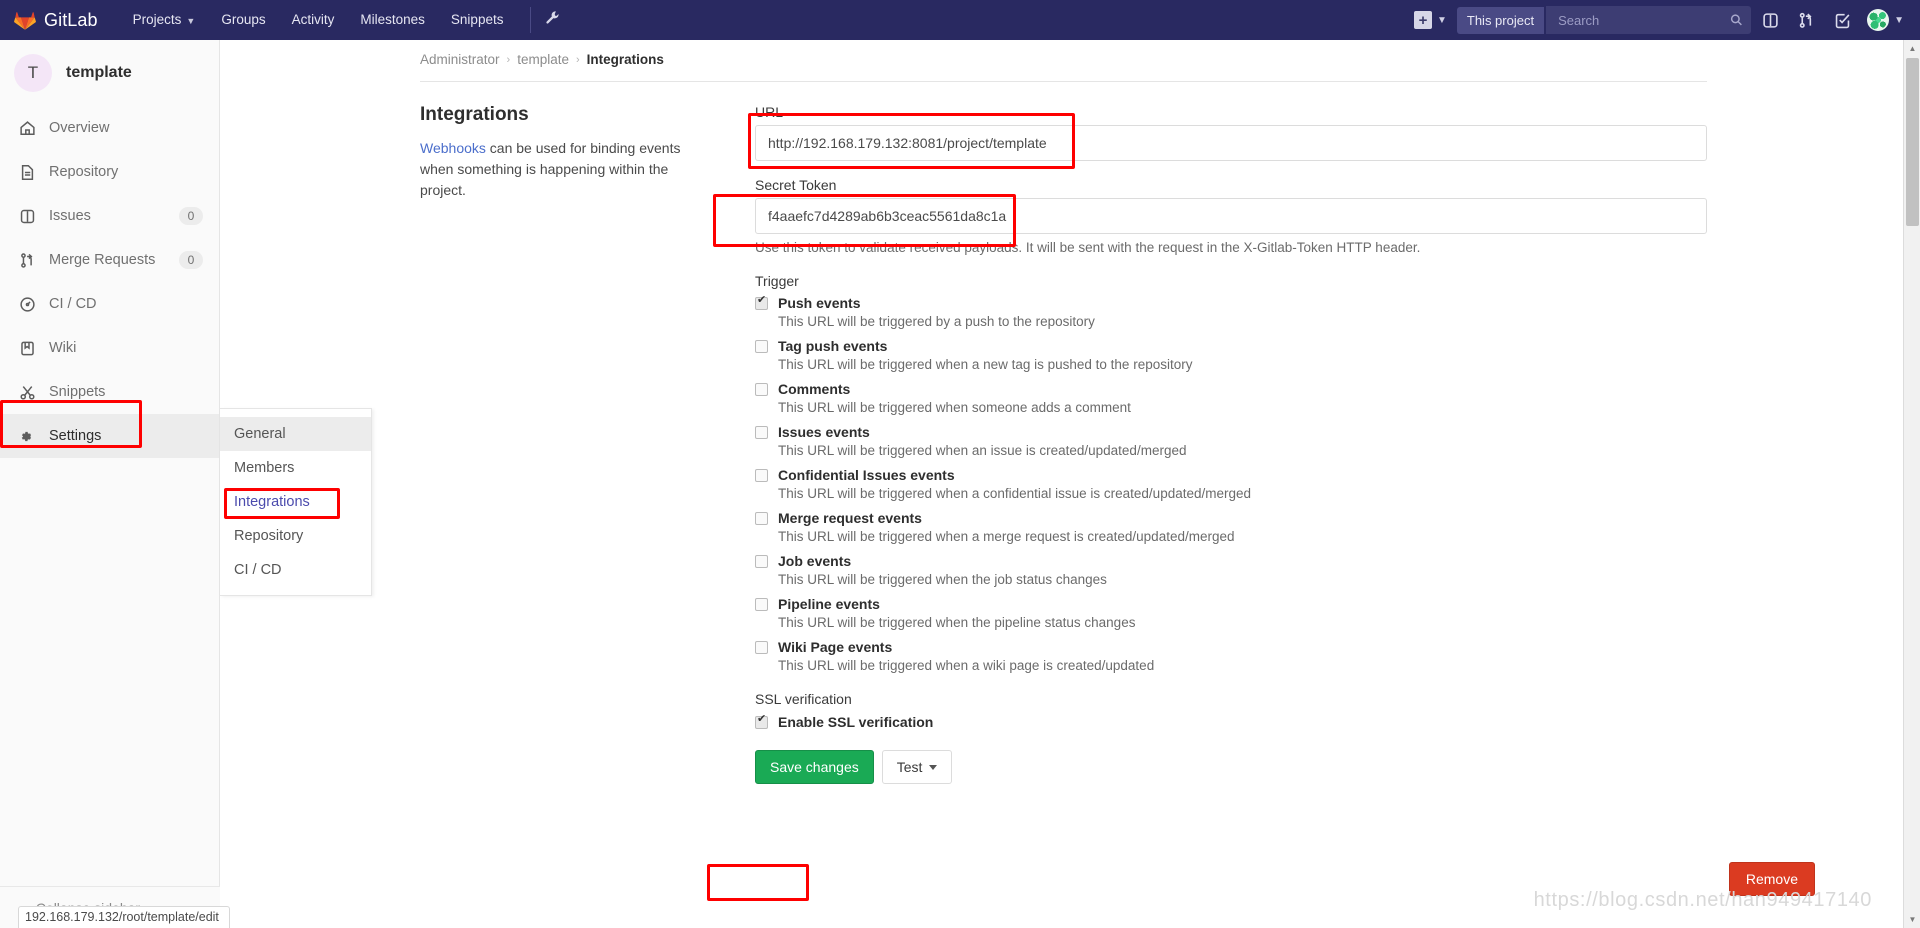 The width and height of the screenshot is (1920, 928). I want to click on sidebar-item-label: Snippets, so click(77, 392).